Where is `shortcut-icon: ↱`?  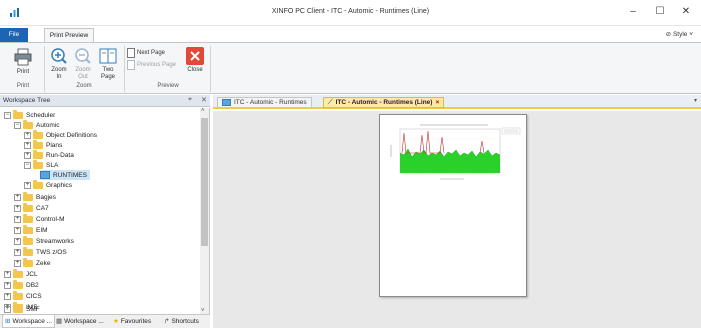 shortcut-icon: ↱ is located at coordinates (167, 321).